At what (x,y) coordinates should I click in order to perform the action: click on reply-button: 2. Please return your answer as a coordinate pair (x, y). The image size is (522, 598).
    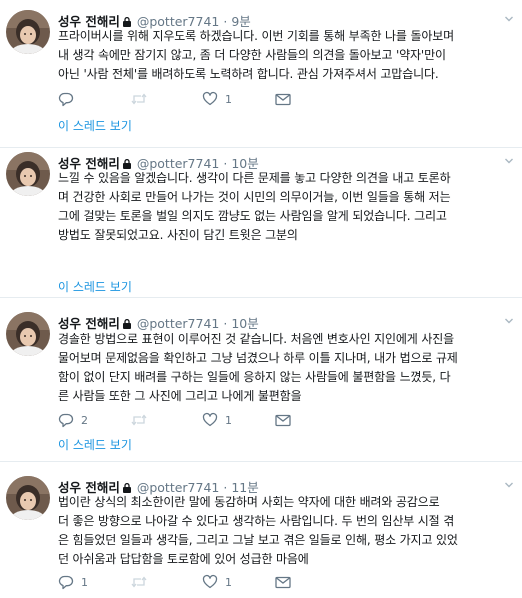
    Looking at the image, I should click on (73, 420).